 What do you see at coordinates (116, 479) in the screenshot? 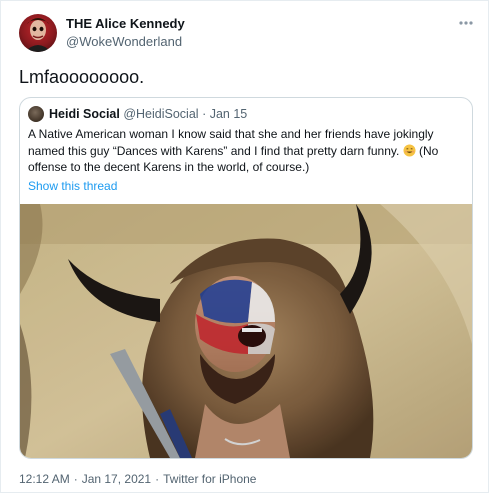
I see `tweet-date: Jan 17, 2021` at bounding box center [116, 479].